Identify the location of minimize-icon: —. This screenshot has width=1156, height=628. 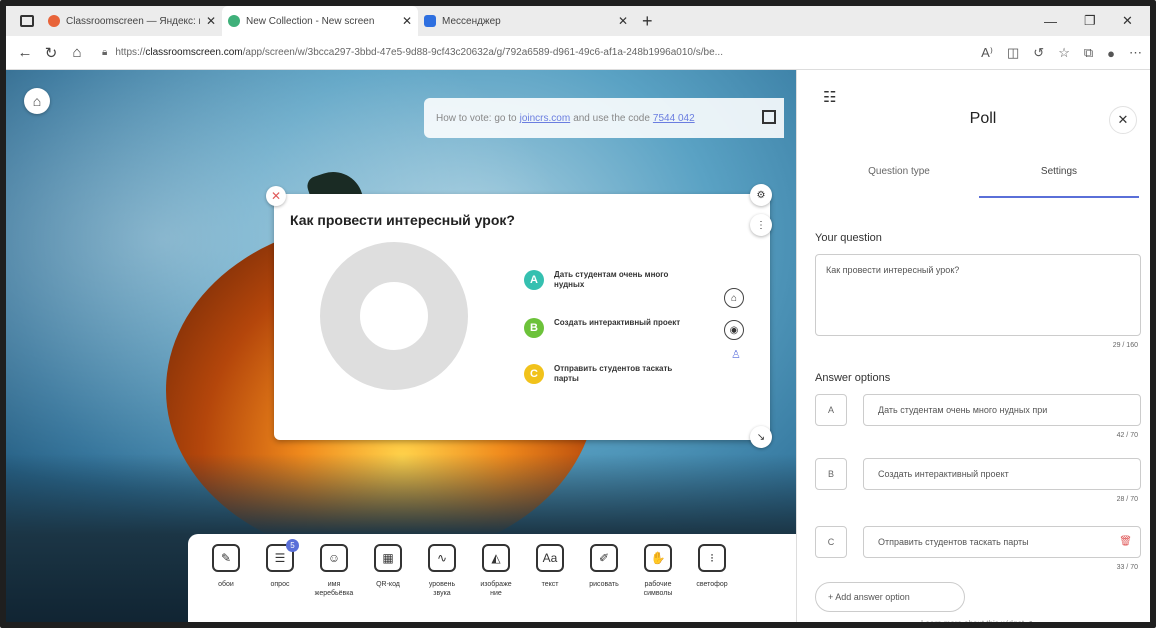
(1050, 21).